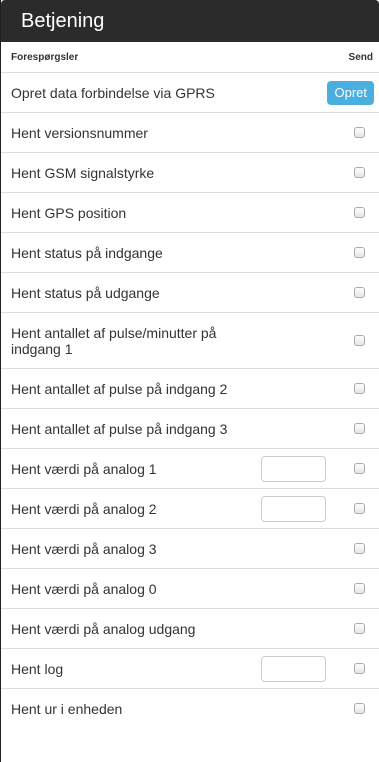  What do you see at coordinates (190, 133) in the screenshot?
I see `request-row-version: Hent versionsnummer` at bounding box center [190, 133].